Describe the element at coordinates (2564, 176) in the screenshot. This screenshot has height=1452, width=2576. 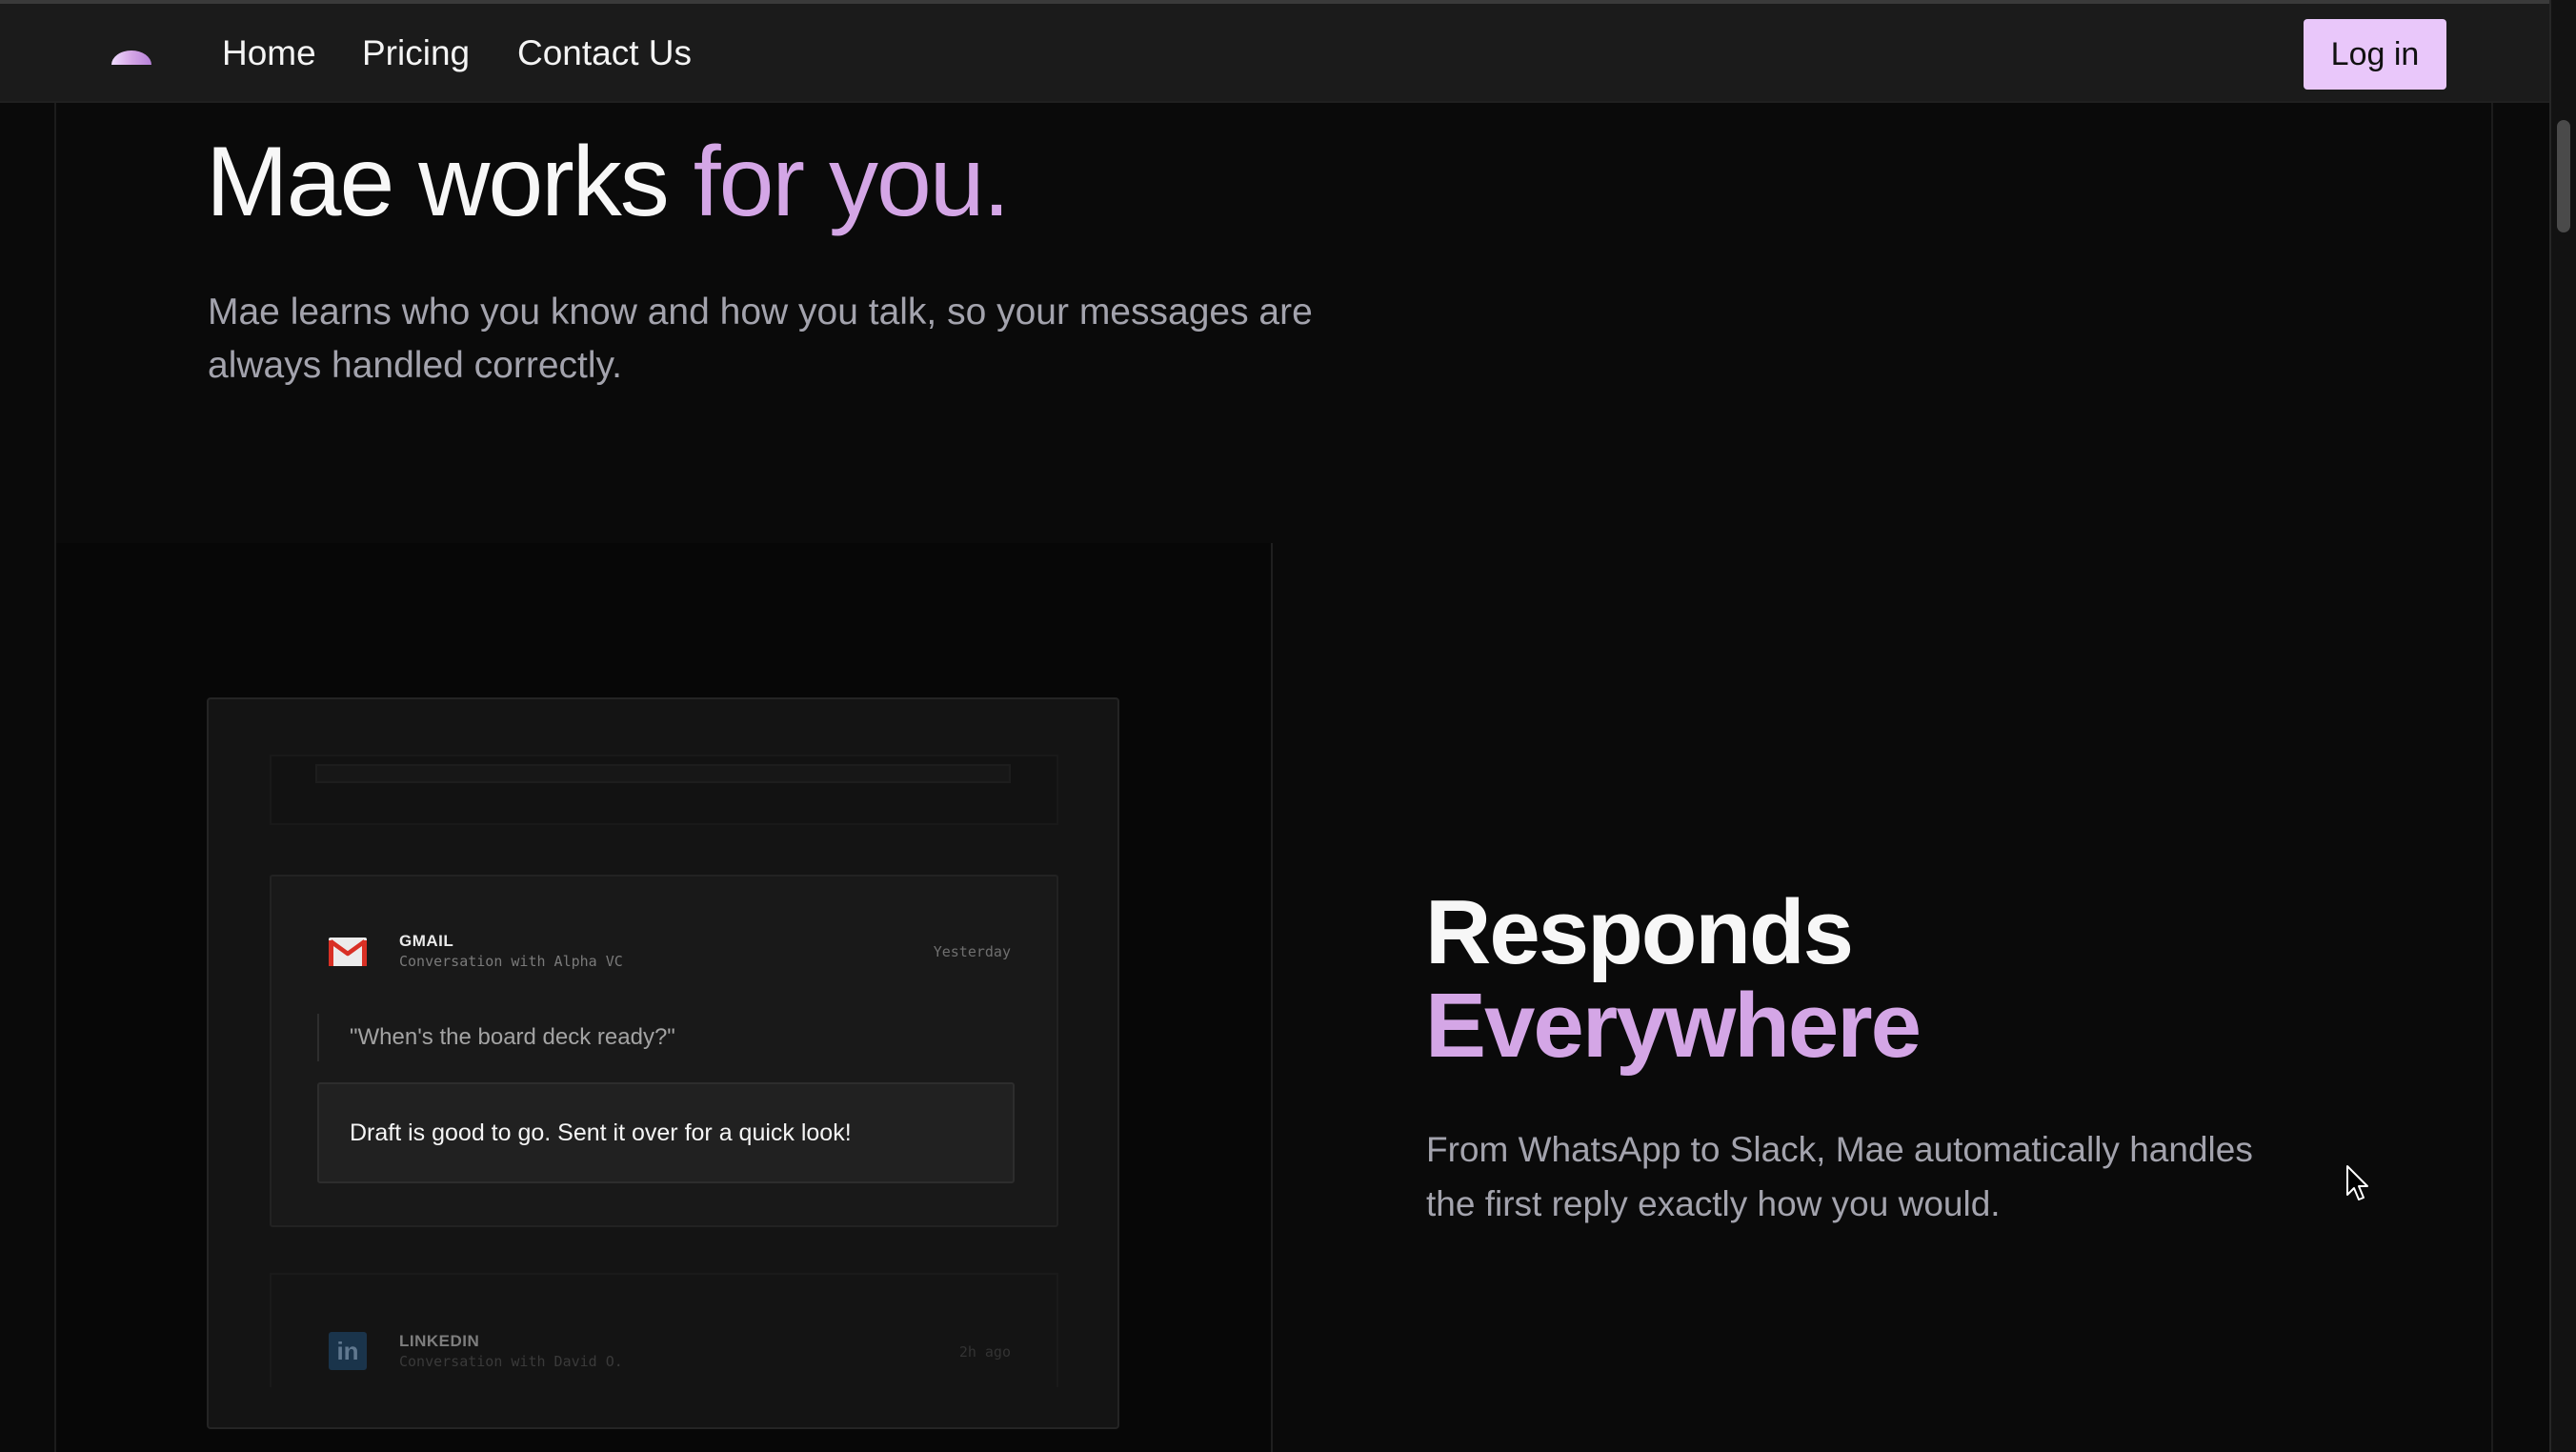
I see `scrollbar-thumb` at that location.